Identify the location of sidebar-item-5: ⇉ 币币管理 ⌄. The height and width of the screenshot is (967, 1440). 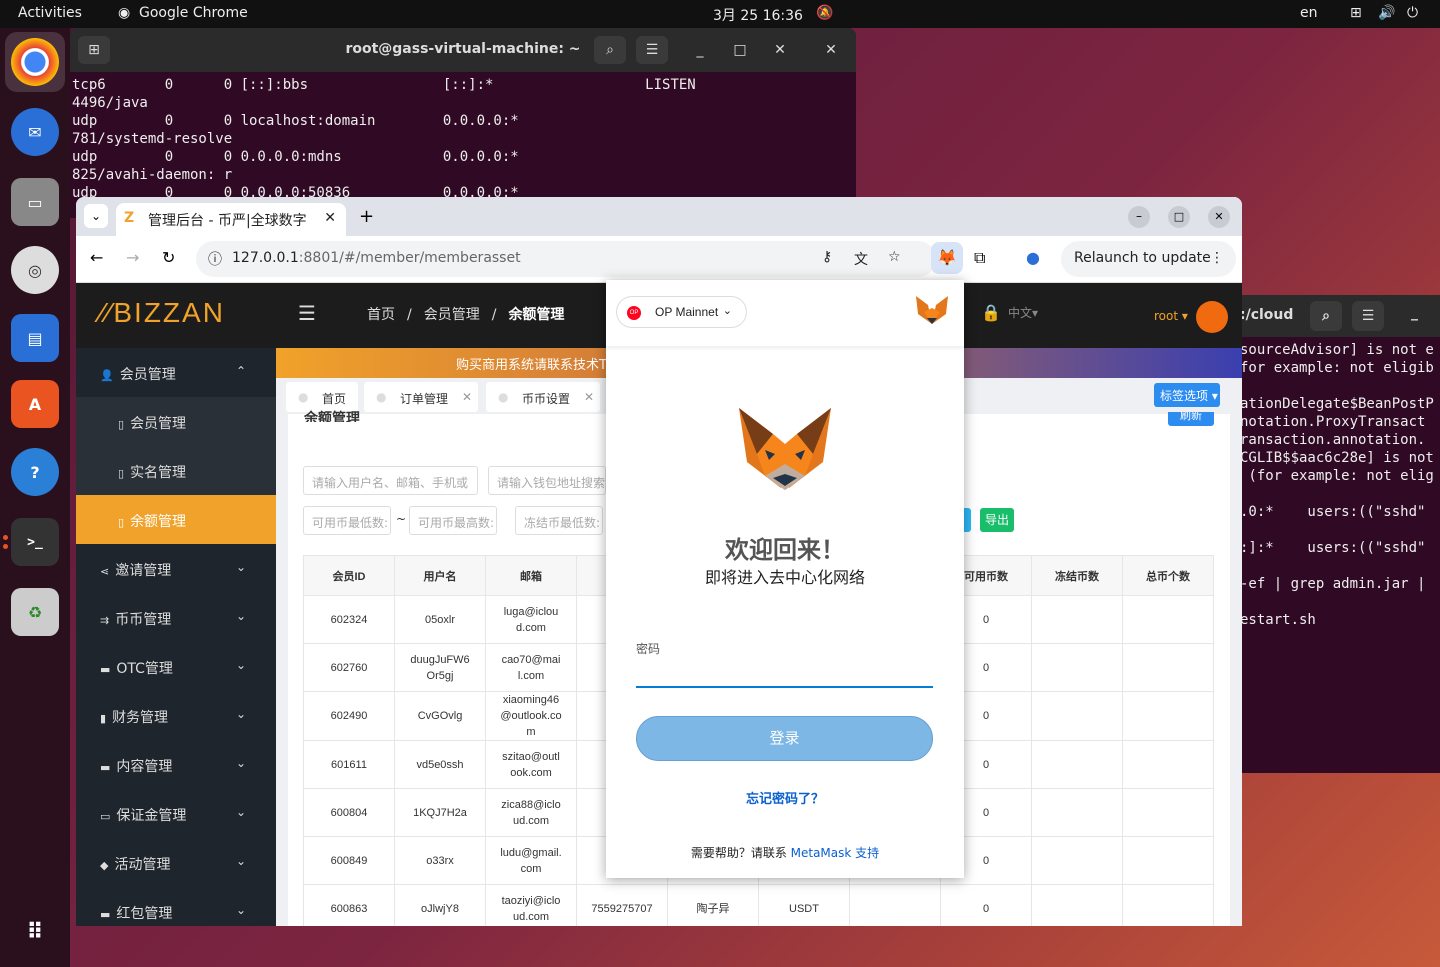
(176, 617).